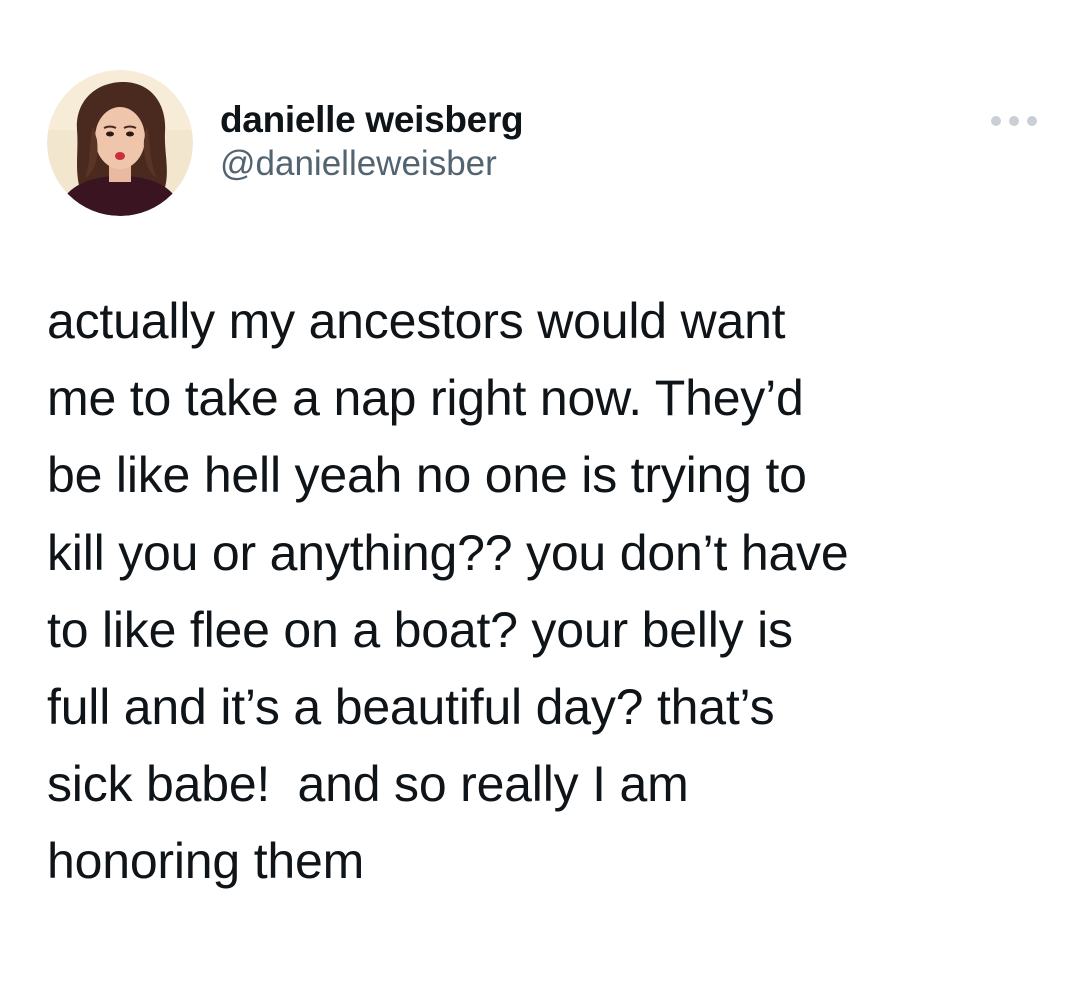  I want to click on tweet-text-line: actually my ancestors would want, so click(416, 321).